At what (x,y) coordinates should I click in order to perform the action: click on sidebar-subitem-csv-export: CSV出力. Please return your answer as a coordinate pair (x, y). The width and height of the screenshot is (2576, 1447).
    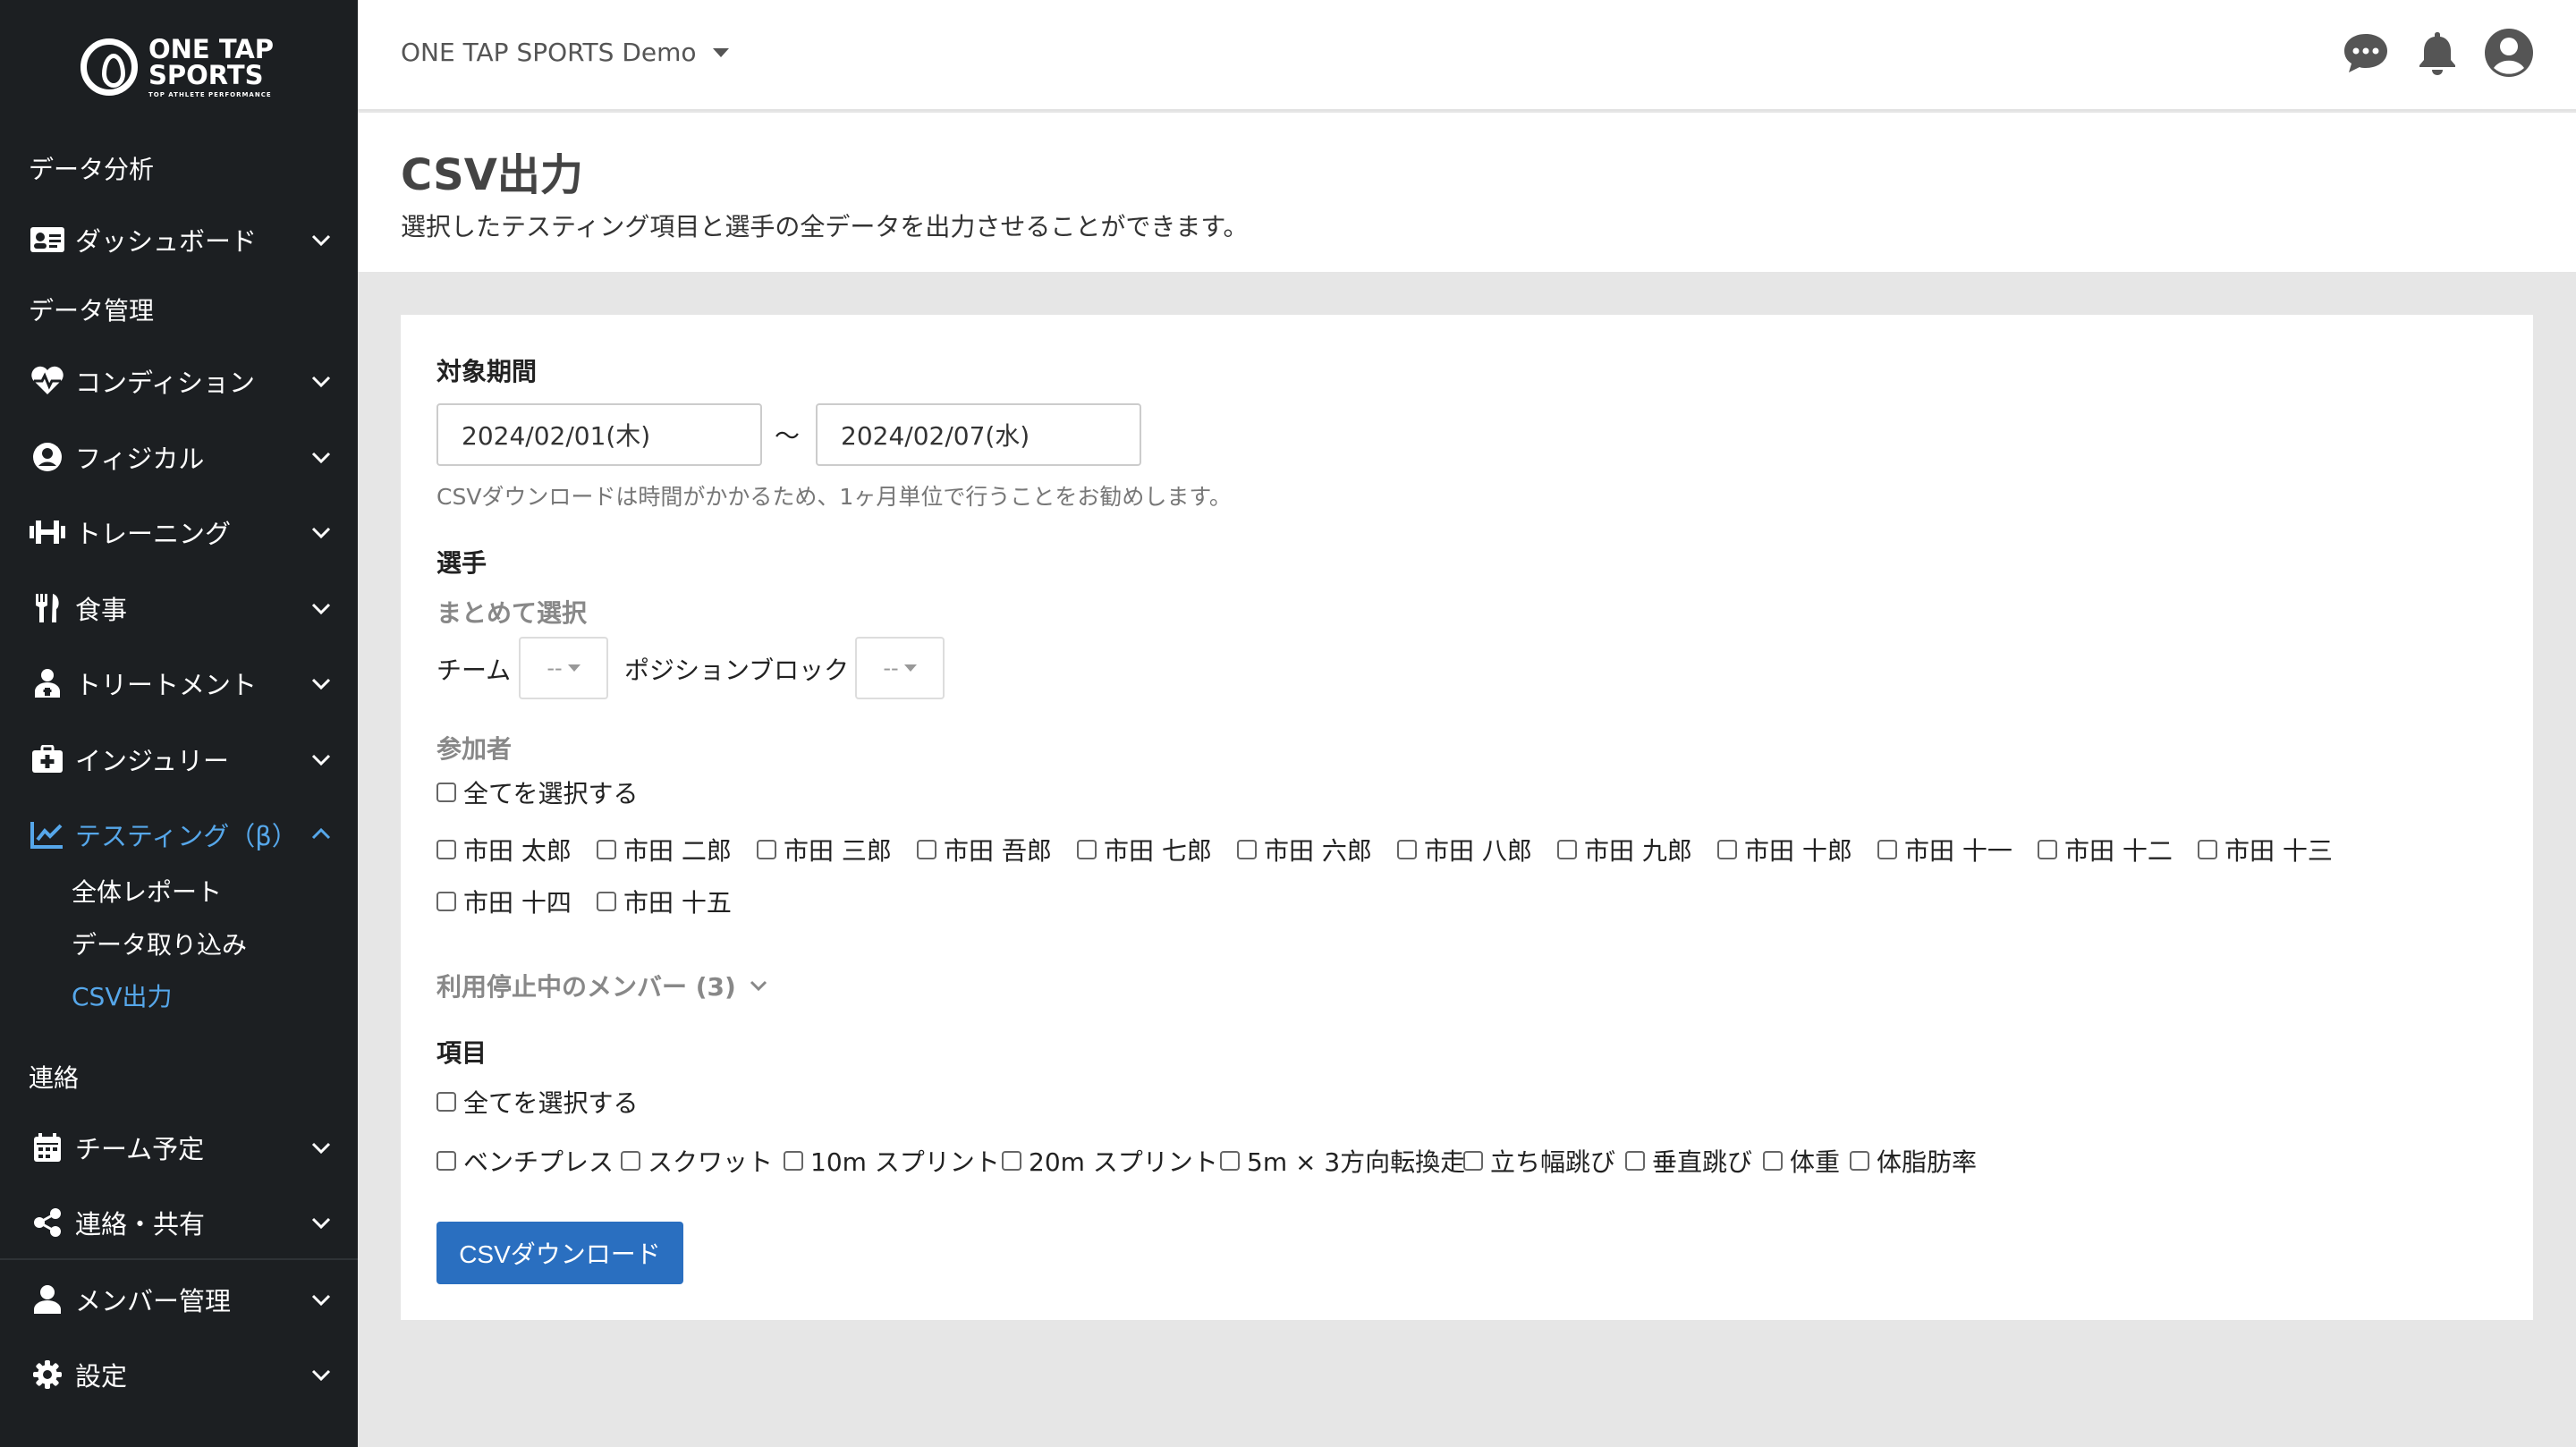
    Looking at the image, I should click on (122, 995).